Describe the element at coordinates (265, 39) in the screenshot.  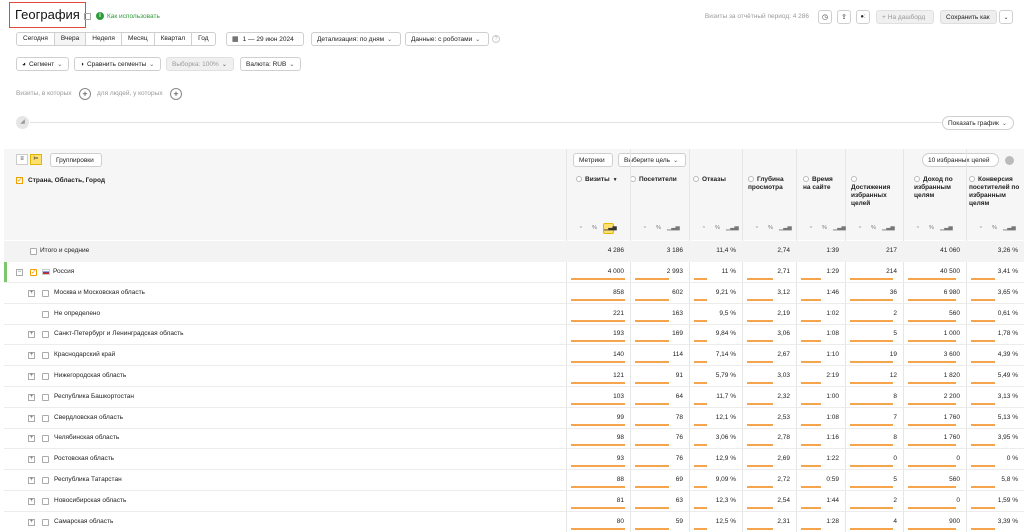
I see `date-range-picker: ▦ 1 — 29 июн 2024` at that location.